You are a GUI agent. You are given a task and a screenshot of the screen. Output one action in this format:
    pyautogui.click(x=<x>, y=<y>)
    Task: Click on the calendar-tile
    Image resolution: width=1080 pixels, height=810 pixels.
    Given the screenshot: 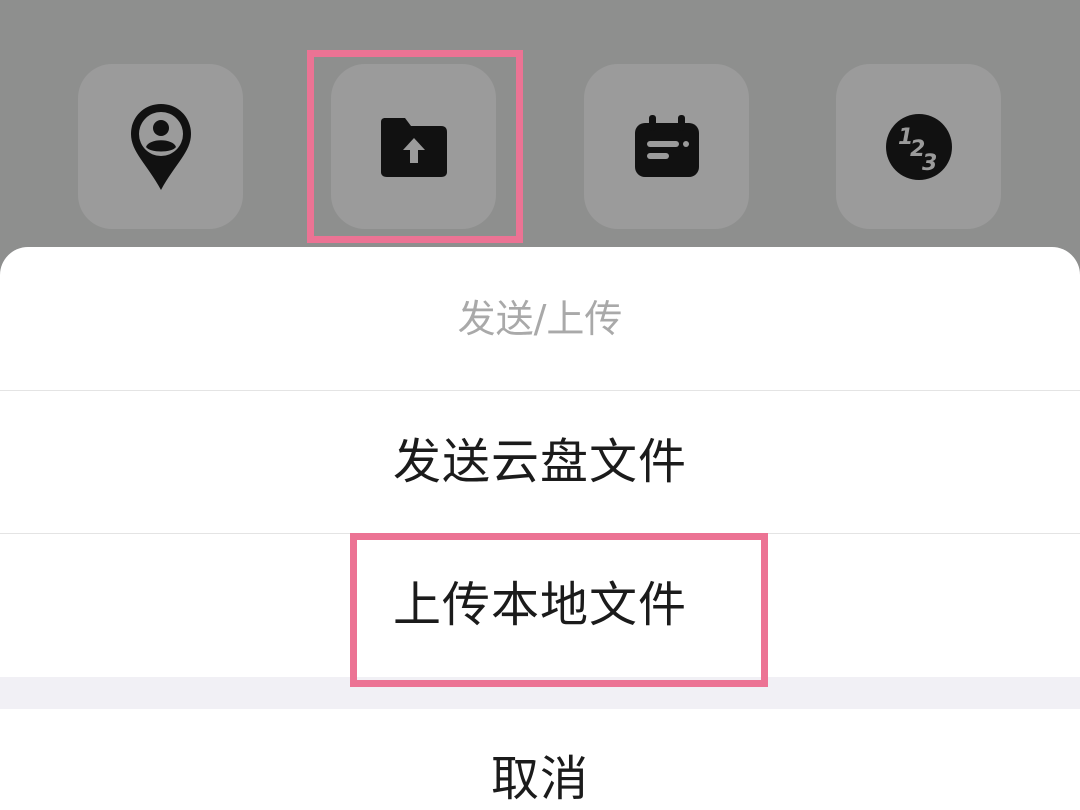 What is the action you would take?
    pyautogui.click(x=666, y=146)
    